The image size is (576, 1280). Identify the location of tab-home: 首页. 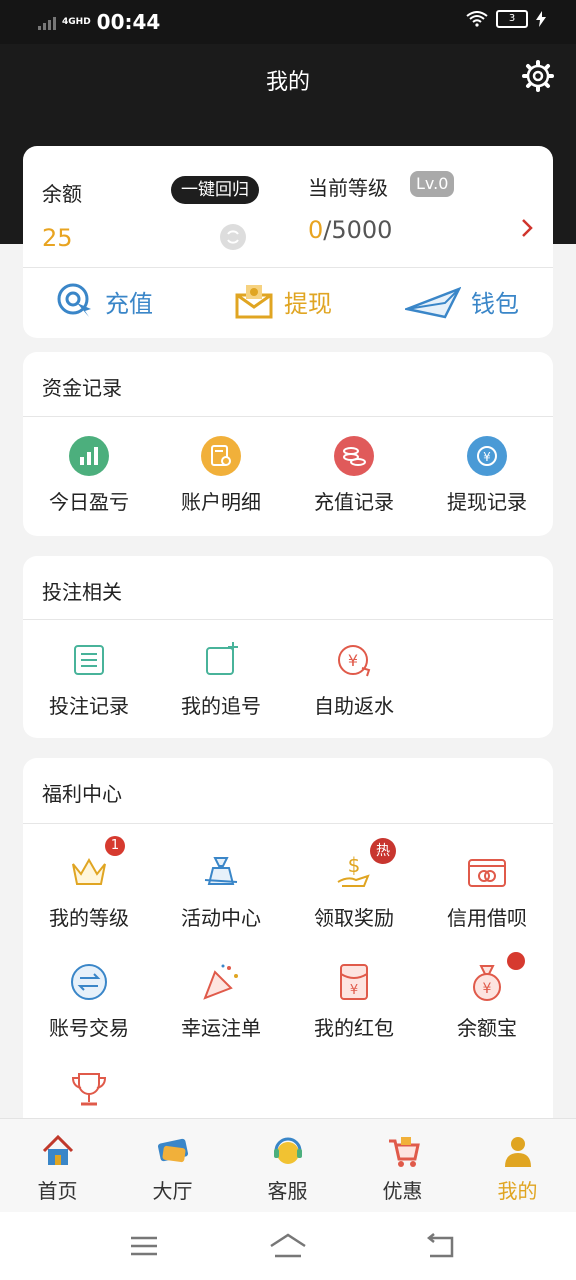
(57, 1168).